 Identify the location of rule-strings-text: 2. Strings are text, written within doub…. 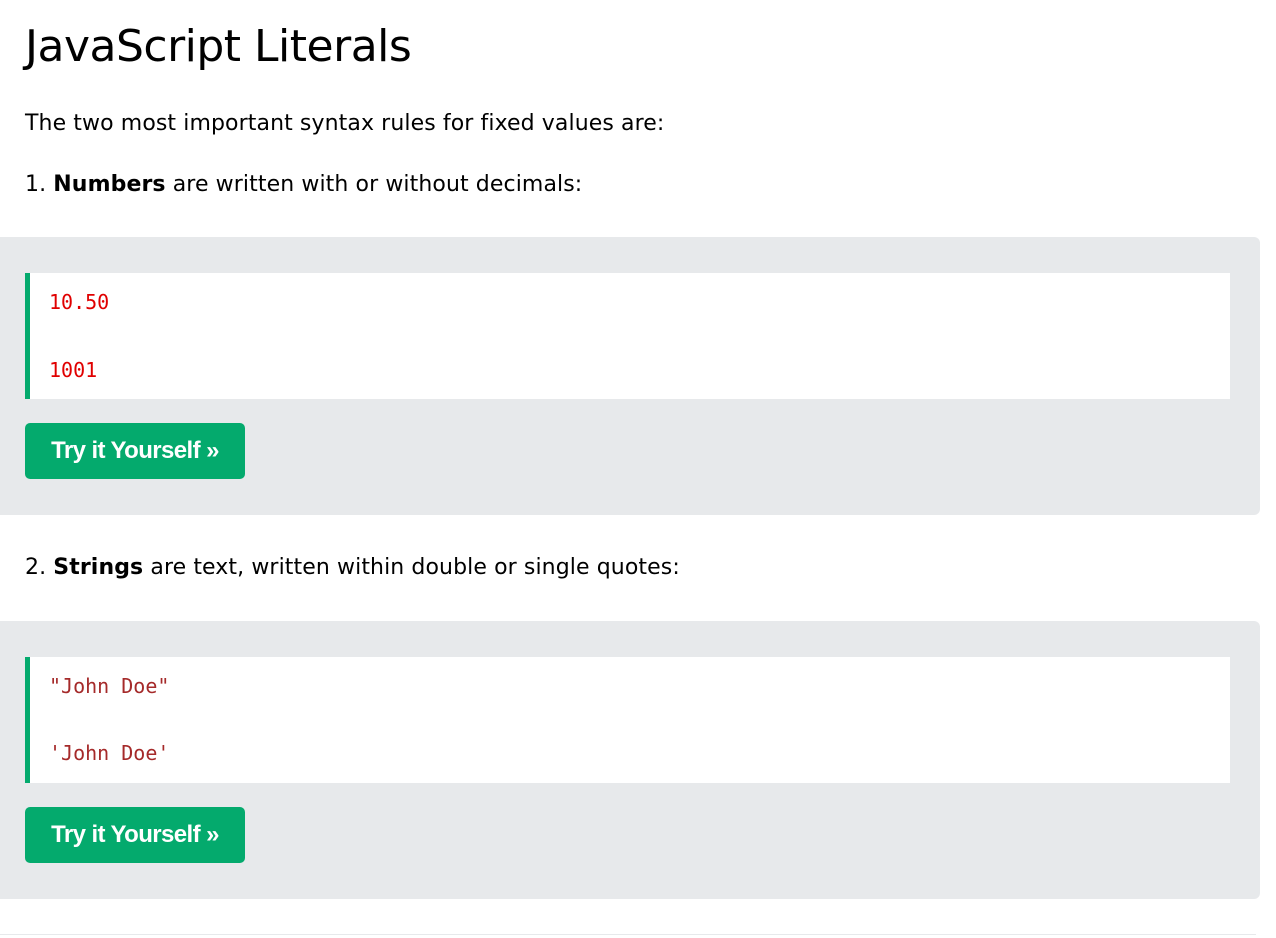
(352, 568).